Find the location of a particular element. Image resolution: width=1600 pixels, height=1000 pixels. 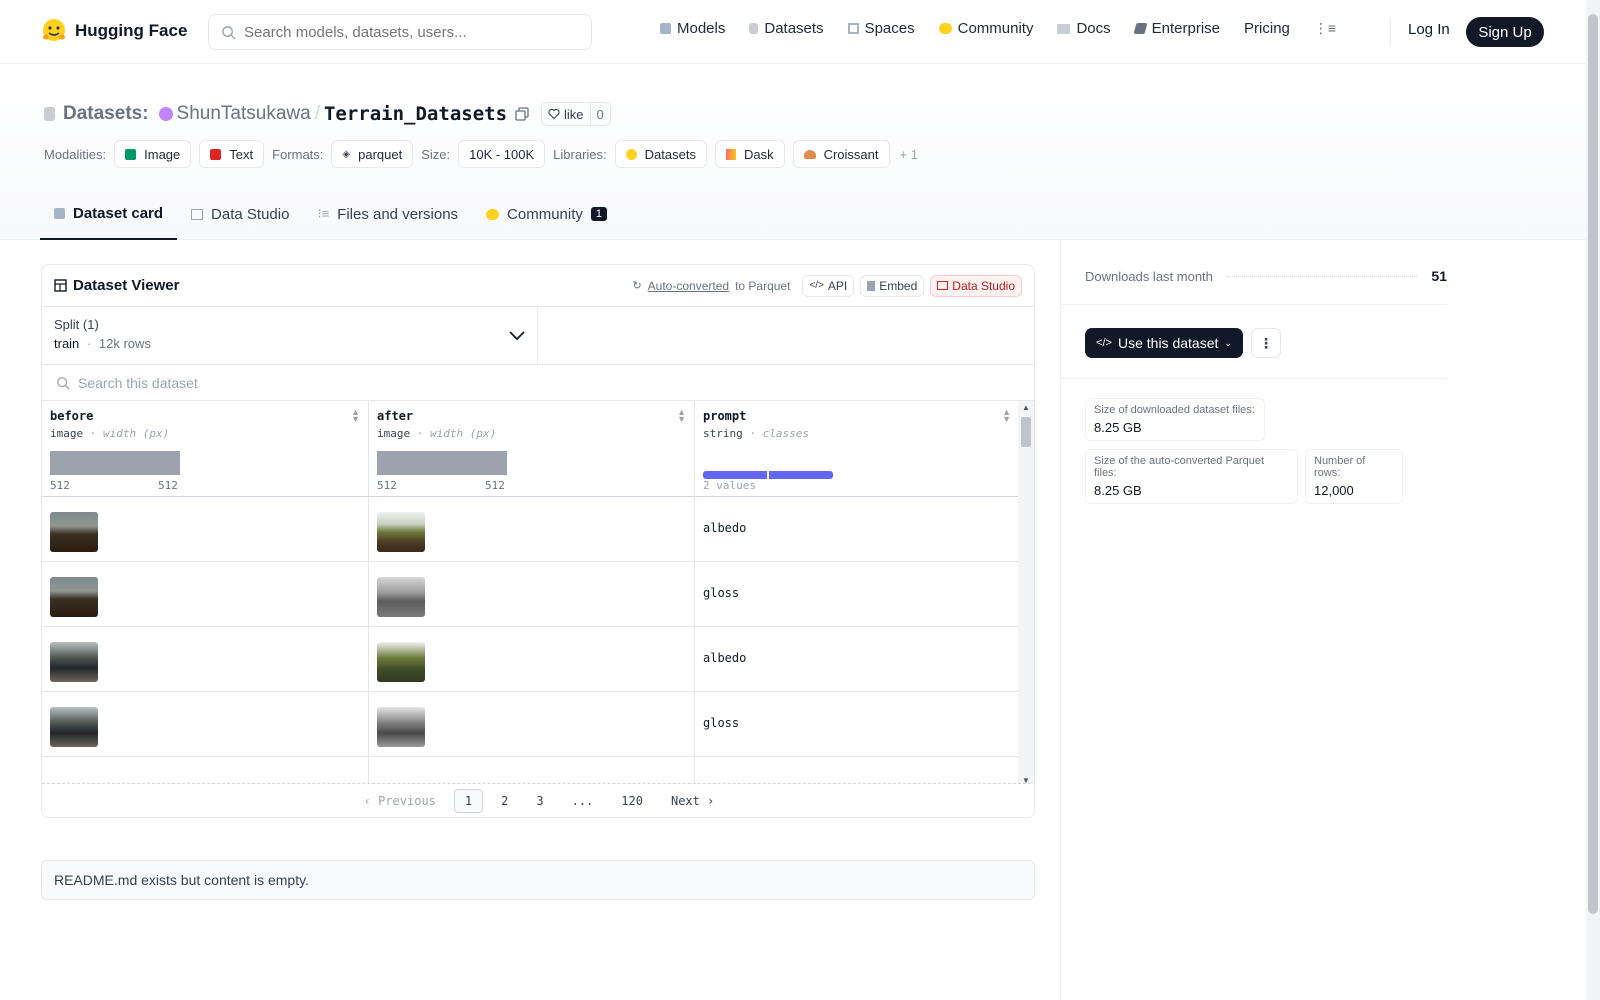

menu-icon: ⋮≡ is located at coordinates (1325, 28).